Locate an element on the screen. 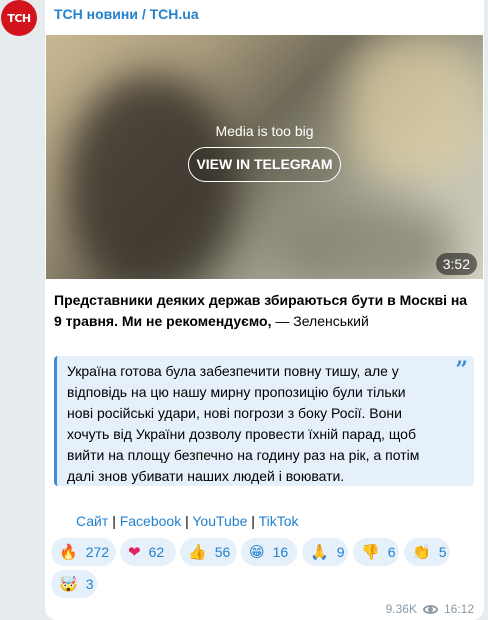  link-site: Сайт is located at coordinates (92, 521).